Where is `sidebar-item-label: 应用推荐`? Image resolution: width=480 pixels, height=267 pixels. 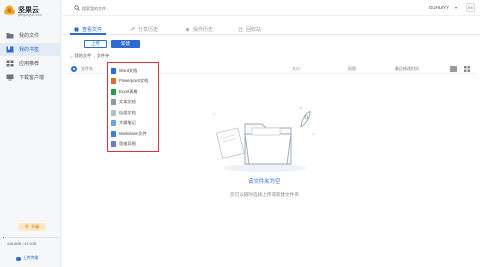
sidebar-item-label: 应用推荐 is located at coordinates (29, 64).